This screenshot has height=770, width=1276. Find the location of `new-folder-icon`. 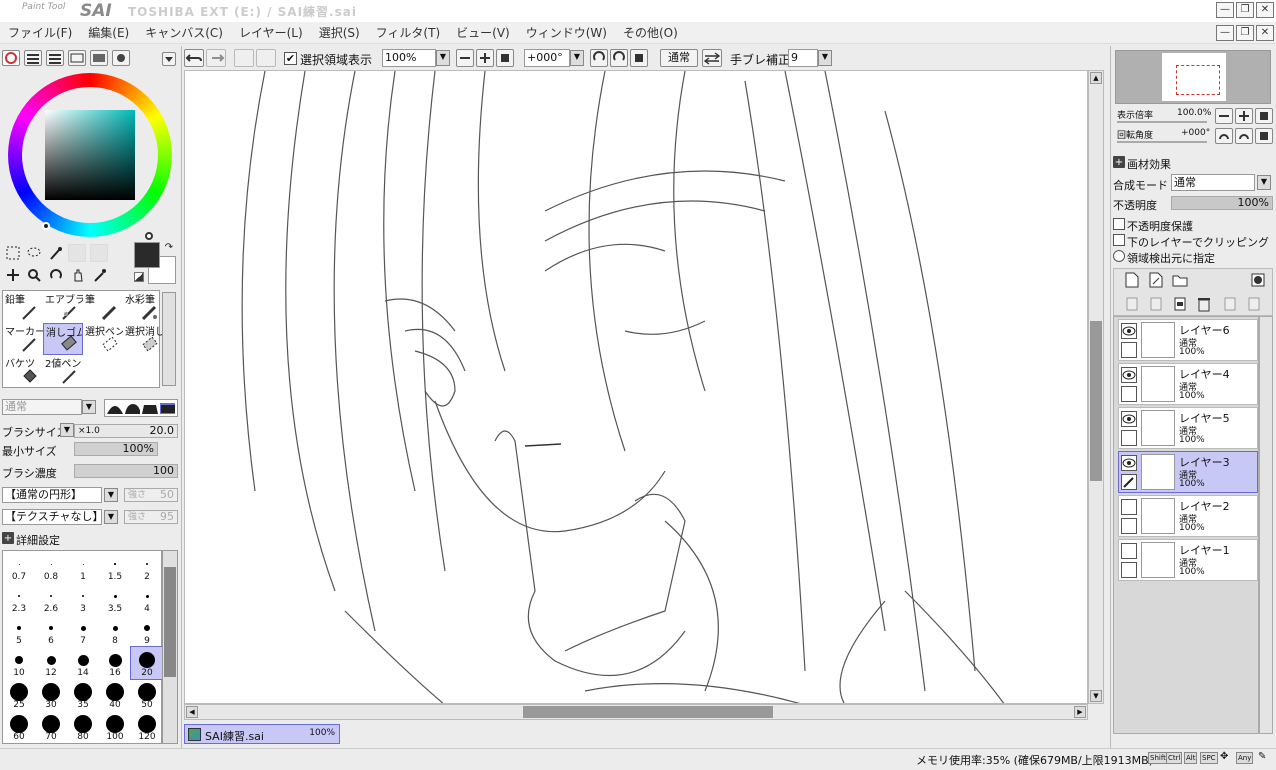

new-folder-icon is located at coordinates (1180, 280).